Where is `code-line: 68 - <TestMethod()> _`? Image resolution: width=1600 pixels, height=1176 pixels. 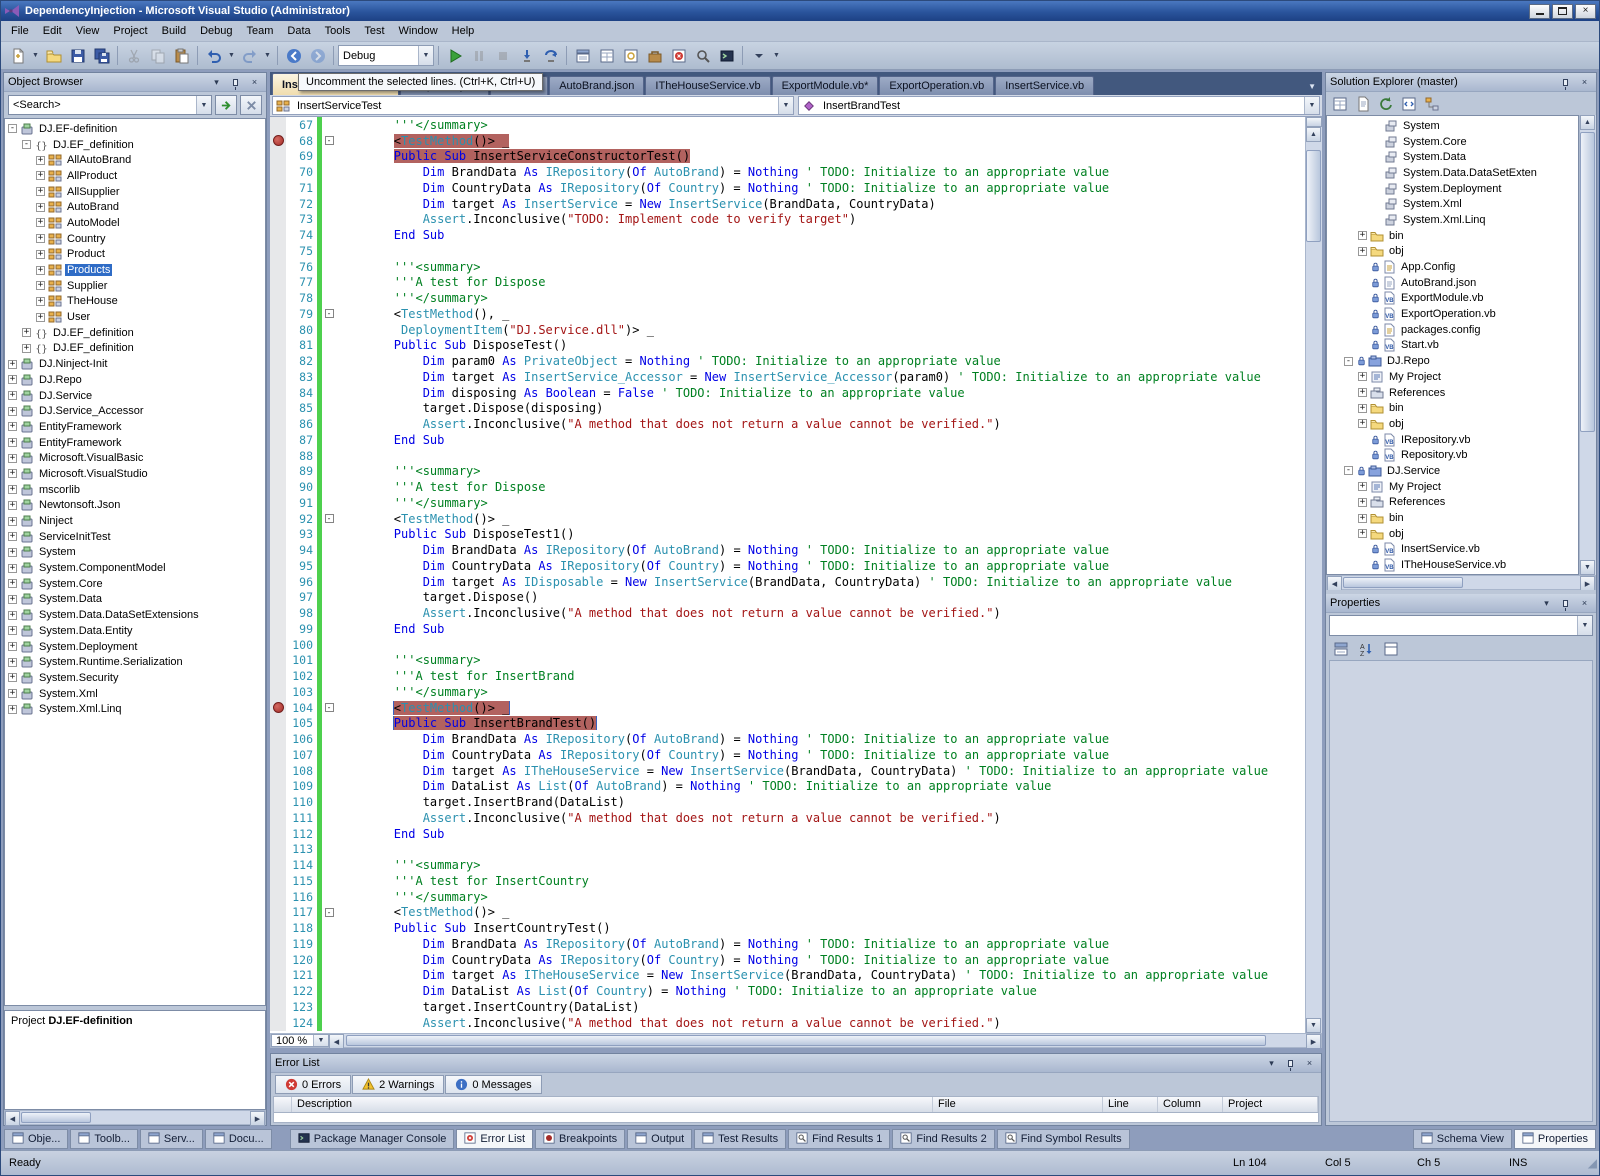 code-line: 68 - <TestMethod()> _ is located at coordinates (787, 140).